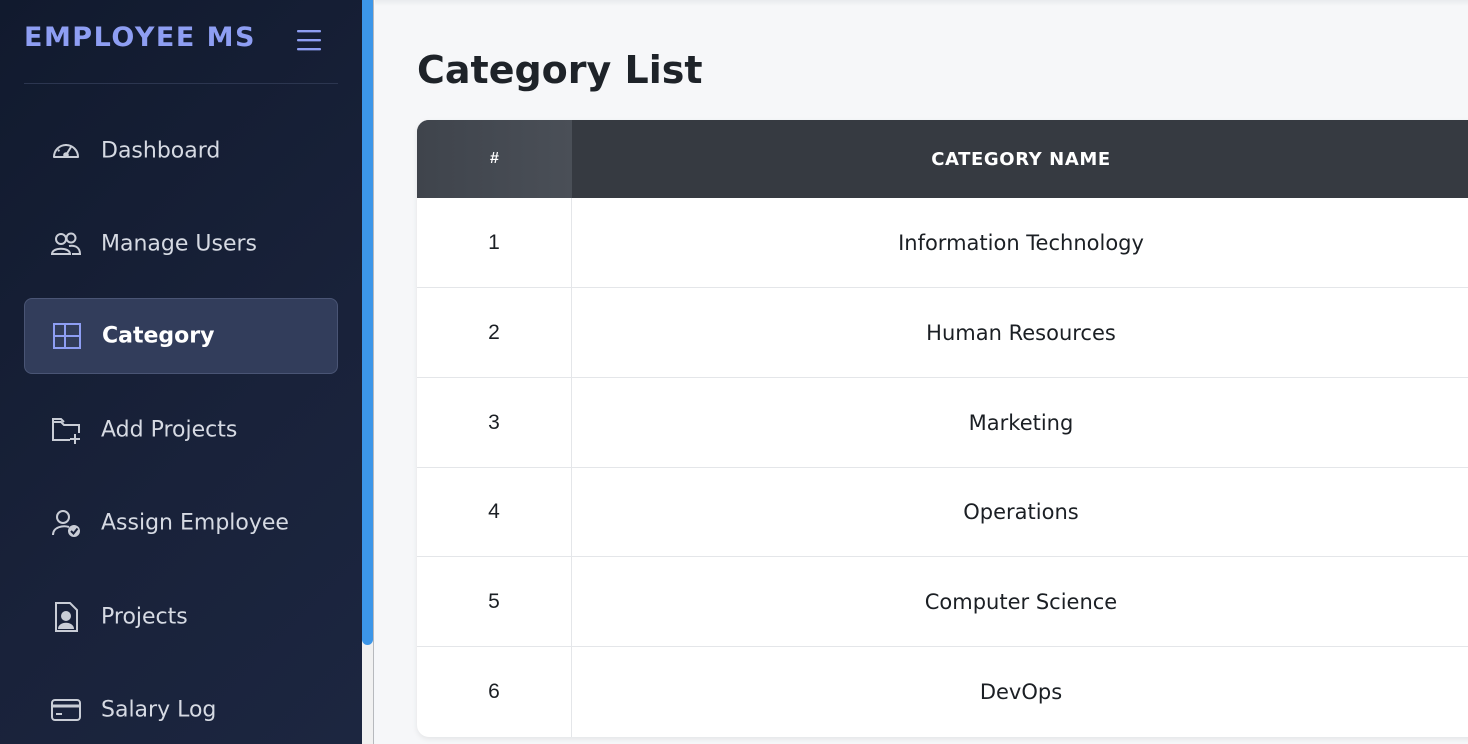 Image resolution: width=1468 pixels, height=744 pixels. What do you see at coordinates (158, 336) in the screenshot?
I see `sidebar-item-label: Category` at bounding box center [158, 336].